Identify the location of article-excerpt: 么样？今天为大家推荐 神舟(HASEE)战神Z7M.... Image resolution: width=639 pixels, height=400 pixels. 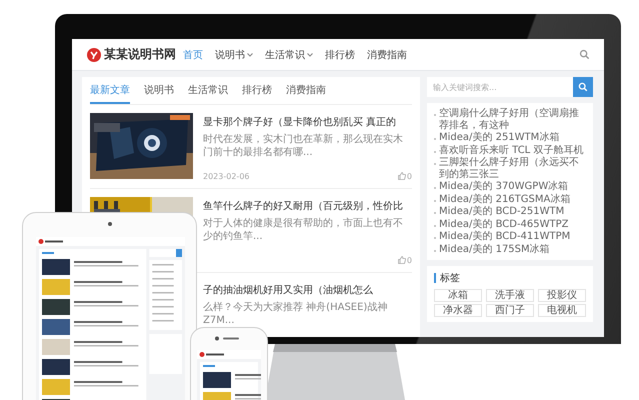
(295, 314).